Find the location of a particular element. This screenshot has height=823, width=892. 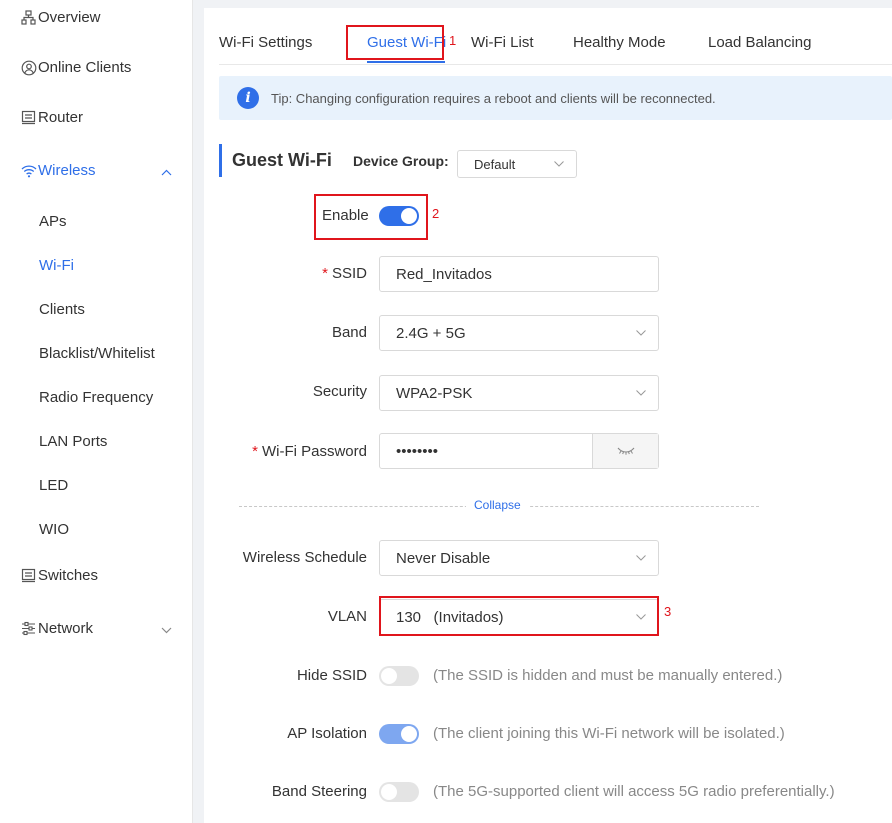

hide-ssid-label: Hide SSID is located at coordinates (331, 675).